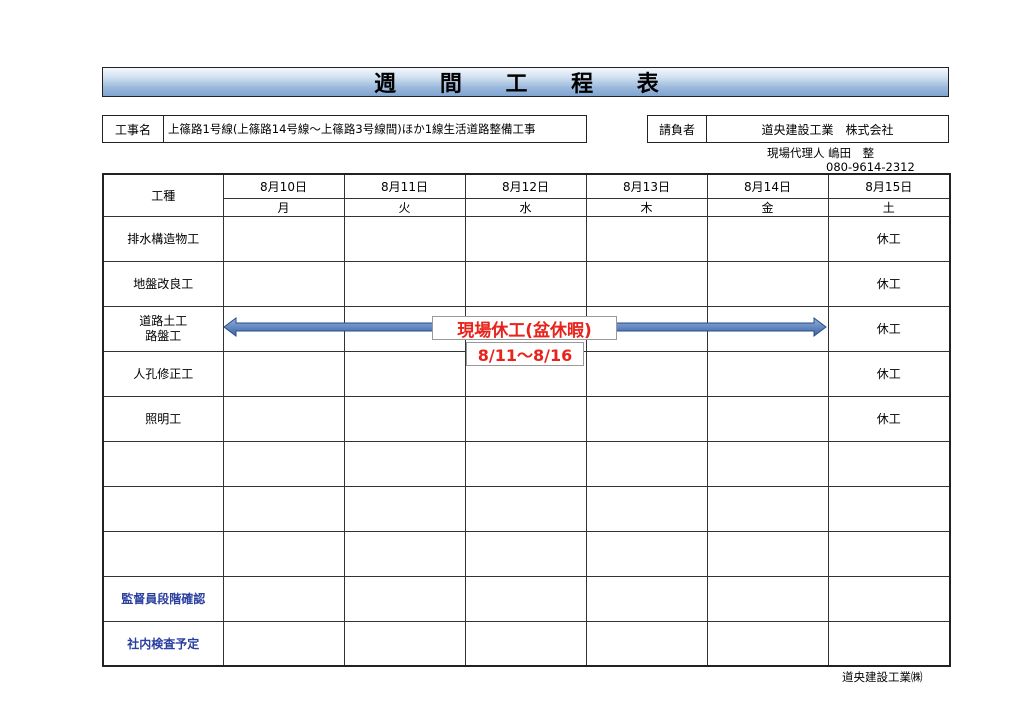  I want to click on company-footer: 道央建設工業㈱, so click(882, 677).